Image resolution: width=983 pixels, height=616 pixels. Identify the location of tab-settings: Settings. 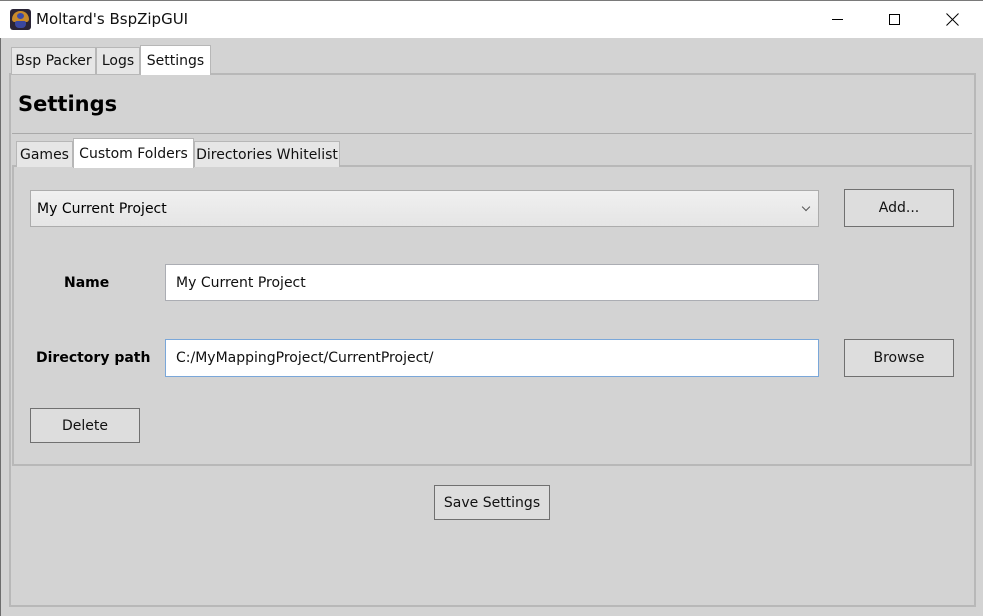
(175, 60).